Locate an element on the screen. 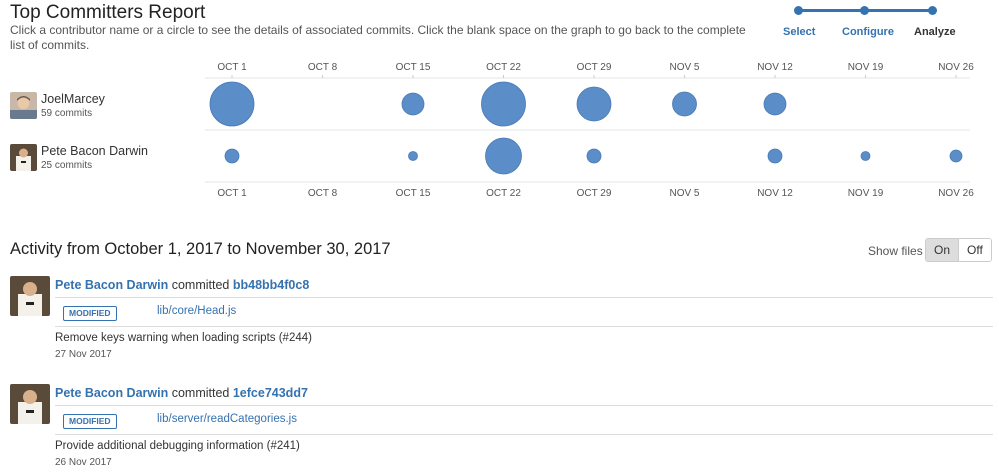 This screenshot has height=476, width=999. file-link: lib/server/readCategories.js is located at coordinates (227, 419).